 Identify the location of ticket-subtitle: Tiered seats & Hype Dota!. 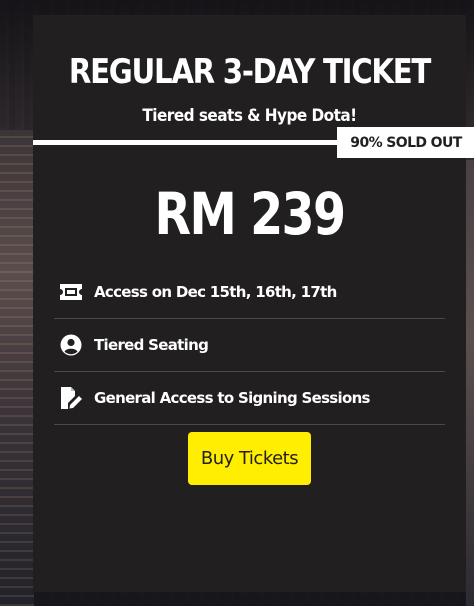
(249, 116).